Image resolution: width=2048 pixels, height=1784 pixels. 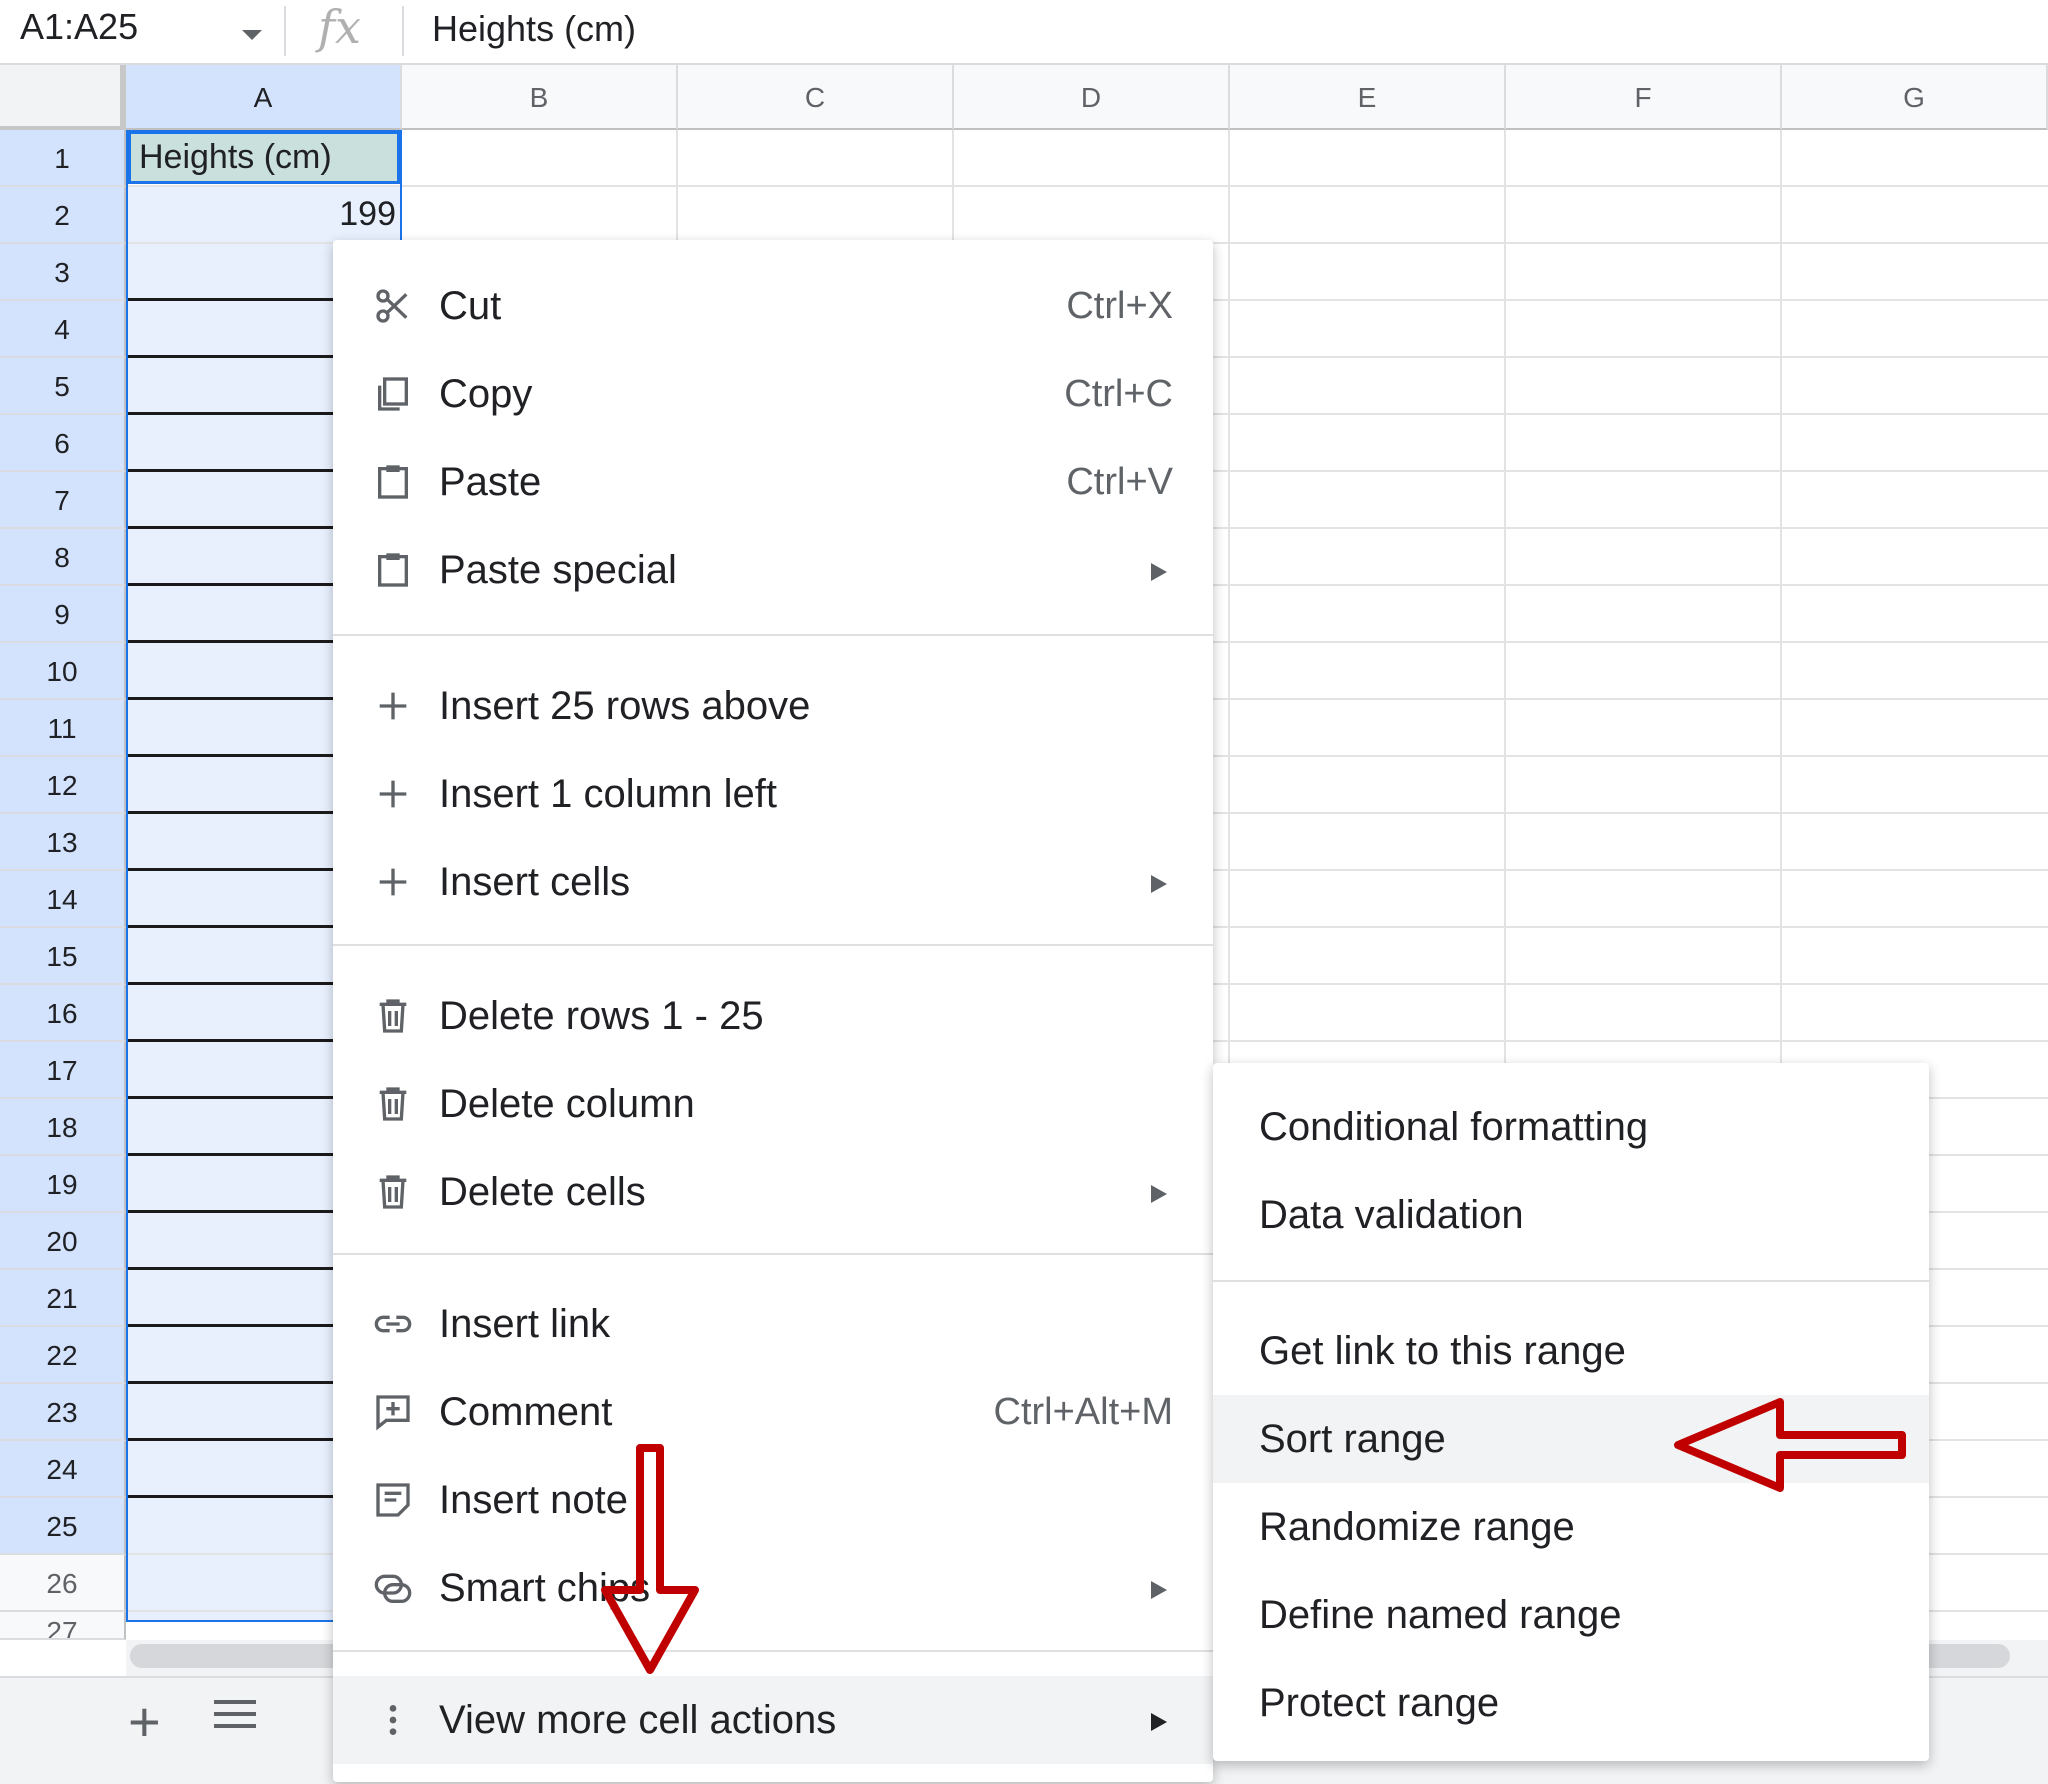 I want to click on row-header-11: 11, so click(x=63, y=728).